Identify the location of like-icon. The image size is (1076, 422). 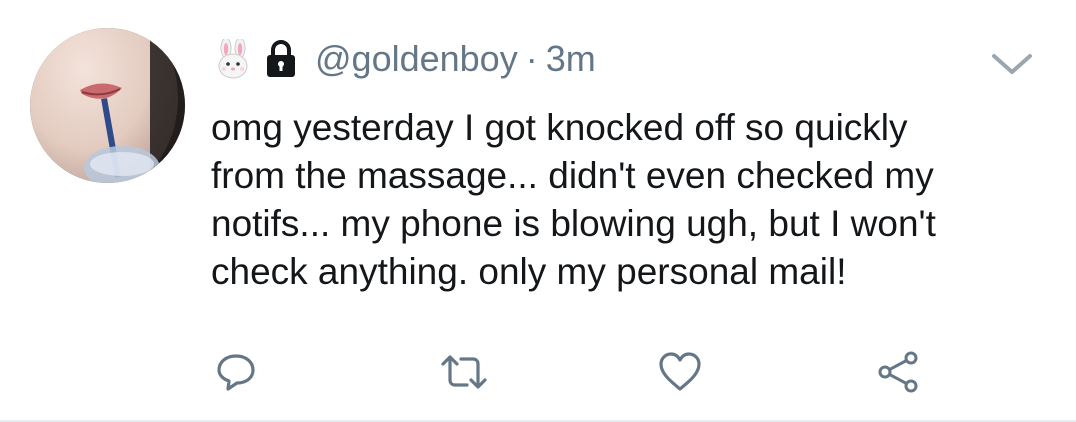
(680, 374).